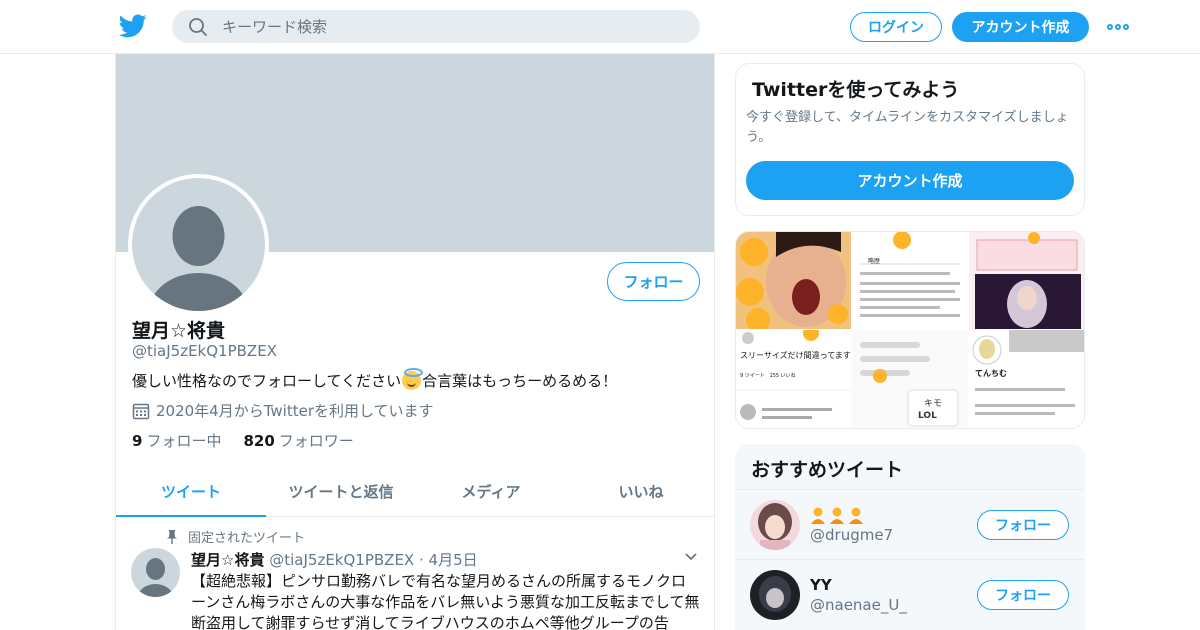 The width and height of the screenshot is (1200, 630). What do you see at coordinates (133, 26) in the screenshot?
I see `twitter-logo-icon` at bounding box center [133, 26].